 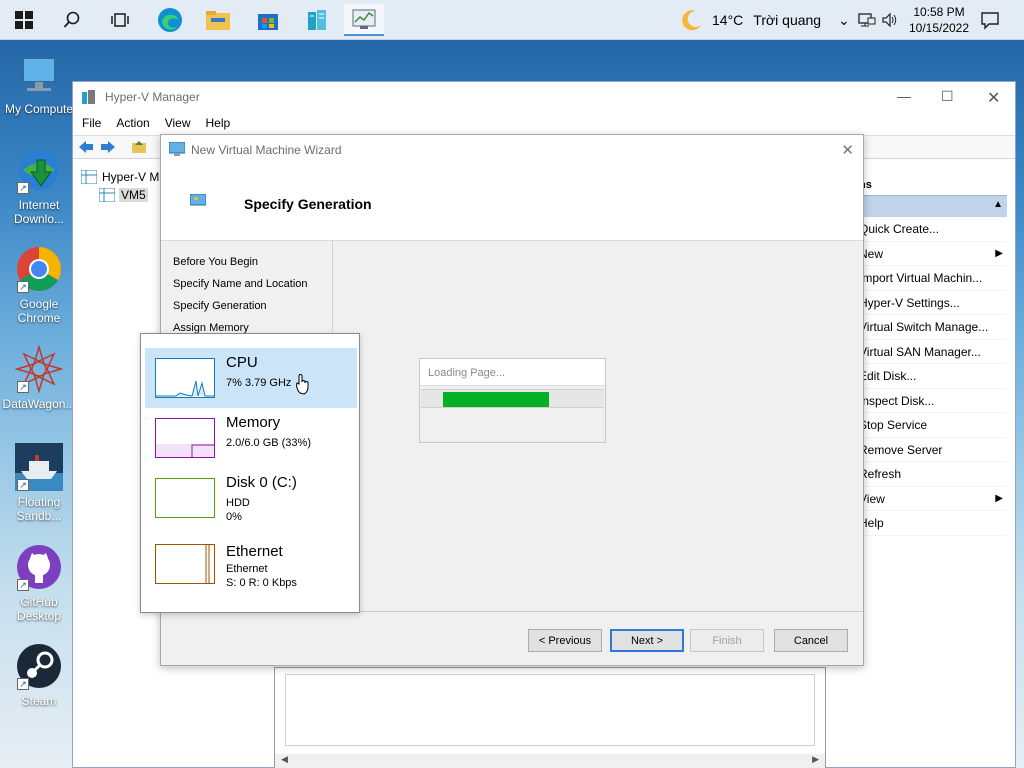 I want to click on perf-name: Disk 0 (C:), so click(x=261, y=482).